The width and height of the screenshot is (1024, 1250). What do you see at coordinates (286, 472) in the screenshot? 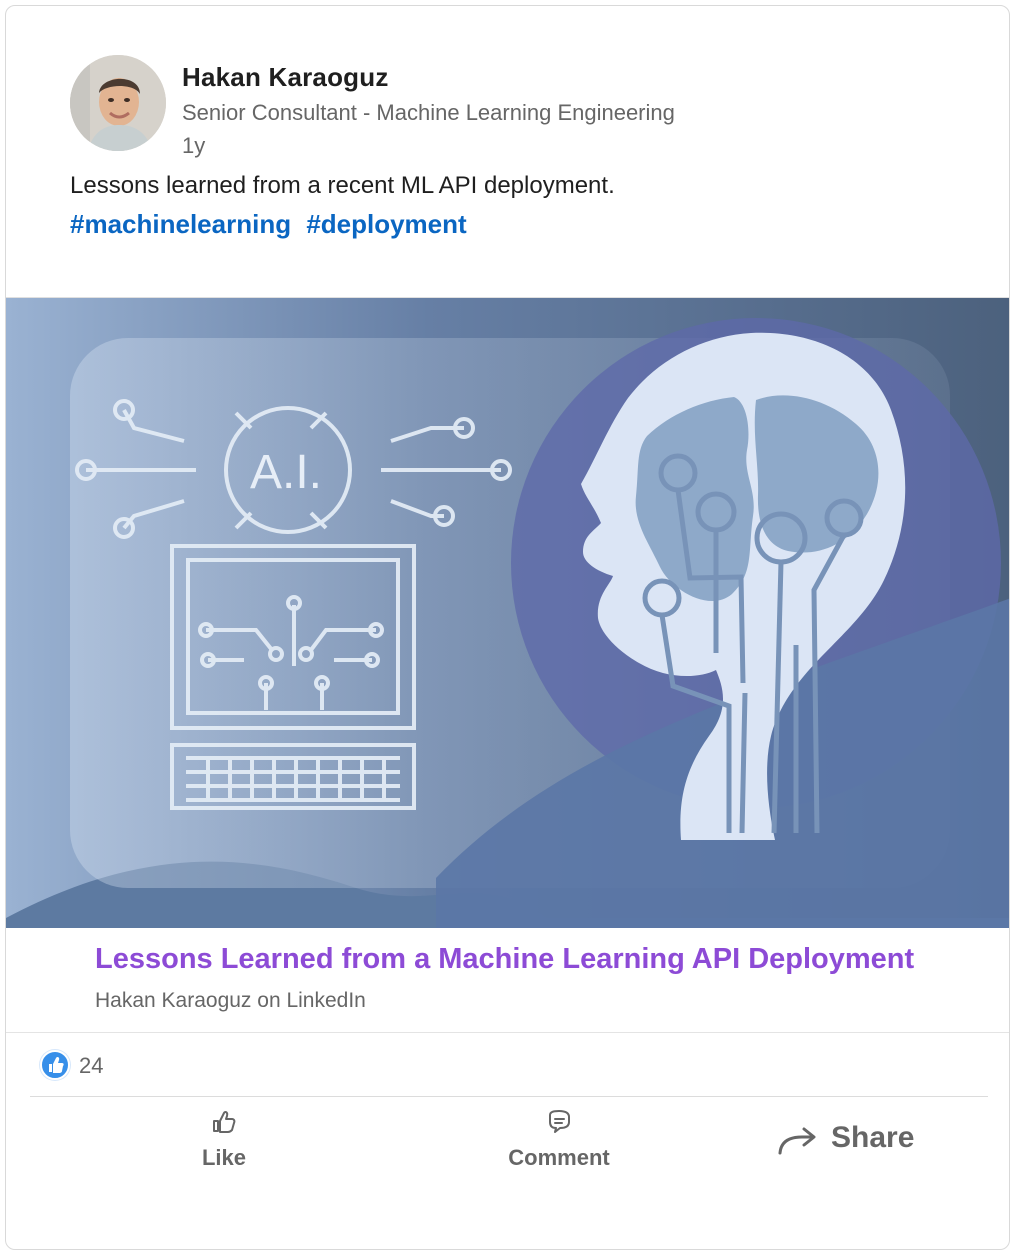
I see `ai-label: A.I.` at bounding box center [286, 472].